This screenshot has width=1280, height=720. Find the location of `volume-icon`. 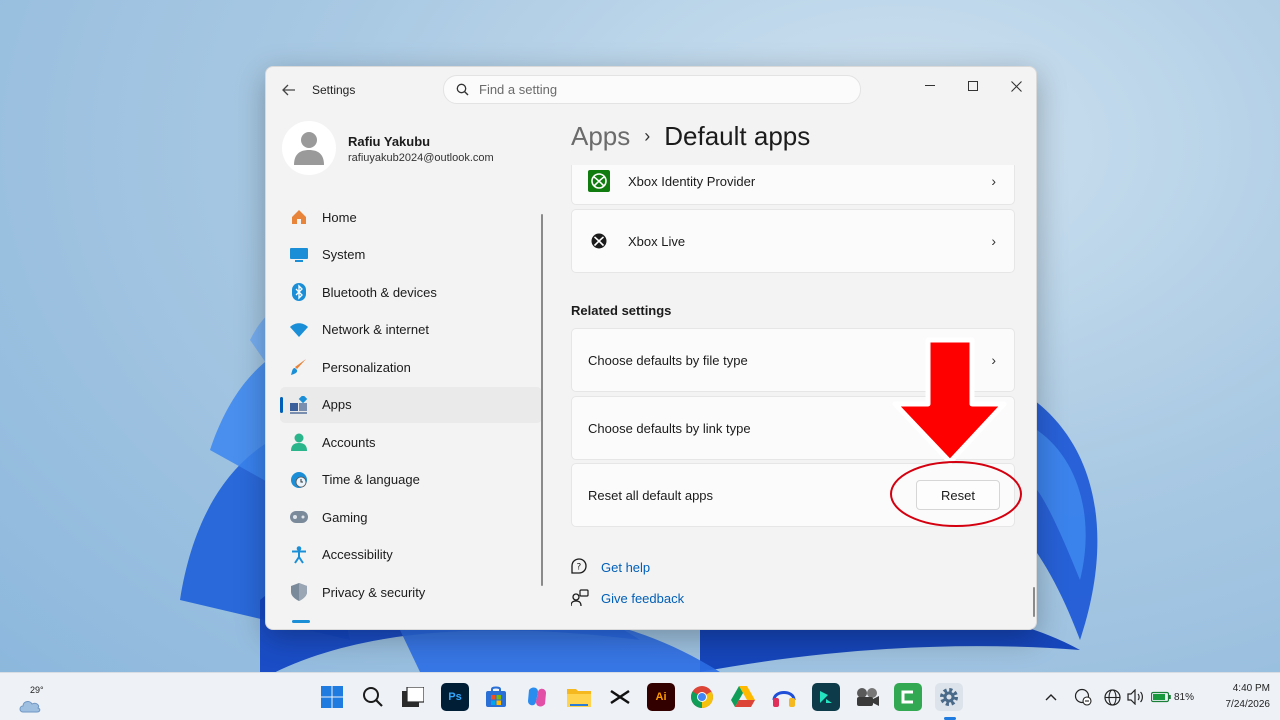

volume-icon is located at coordinates (1136, 697).